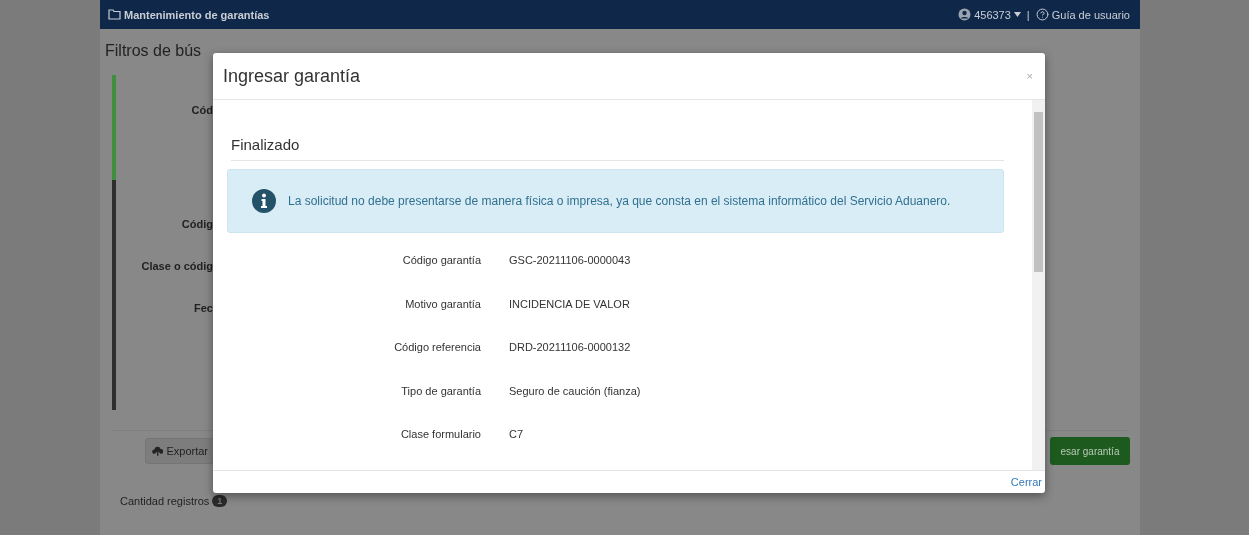  Describe the element at coordinates (575, 390) in the screenshot. I see `field-value: Seguro de caución (fianza)` at that location.